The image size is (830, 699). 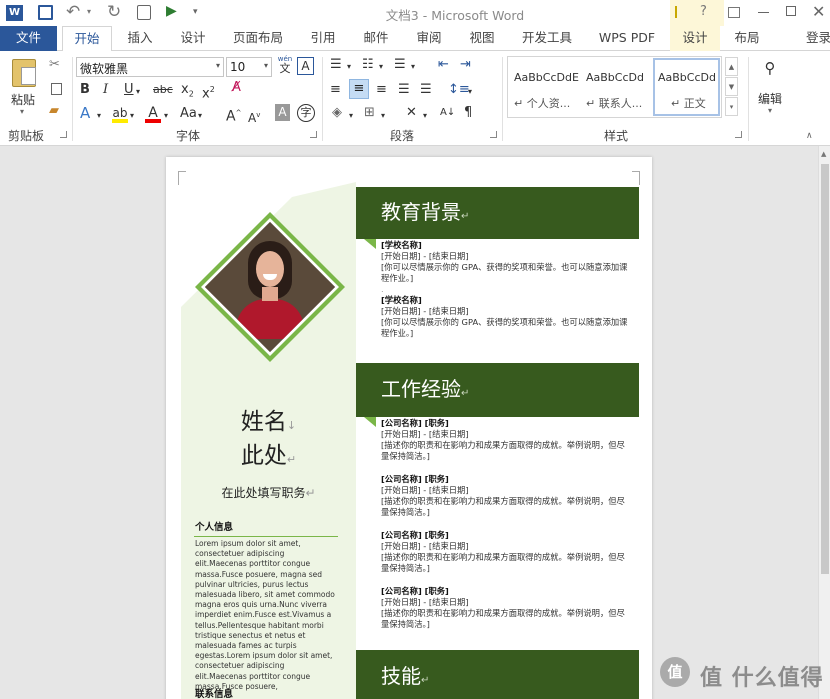 I want to click on font-size-box: 10 ▾, so click(x=249, y=67).